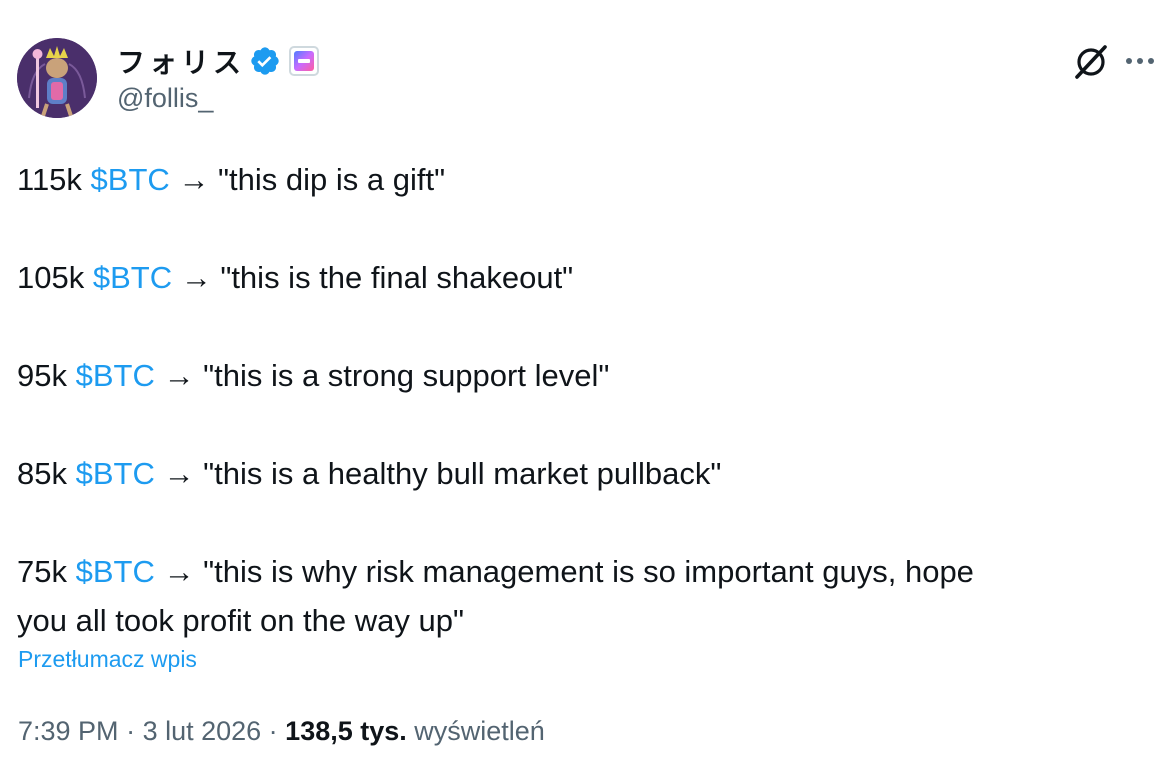 This screenshot has height=761, width=1174. What do you see at coordinates (240, 620) in the screenshot?
I see `tweet-line-continuation: you all took profit on the way up"` at bounding box center [240, 620].